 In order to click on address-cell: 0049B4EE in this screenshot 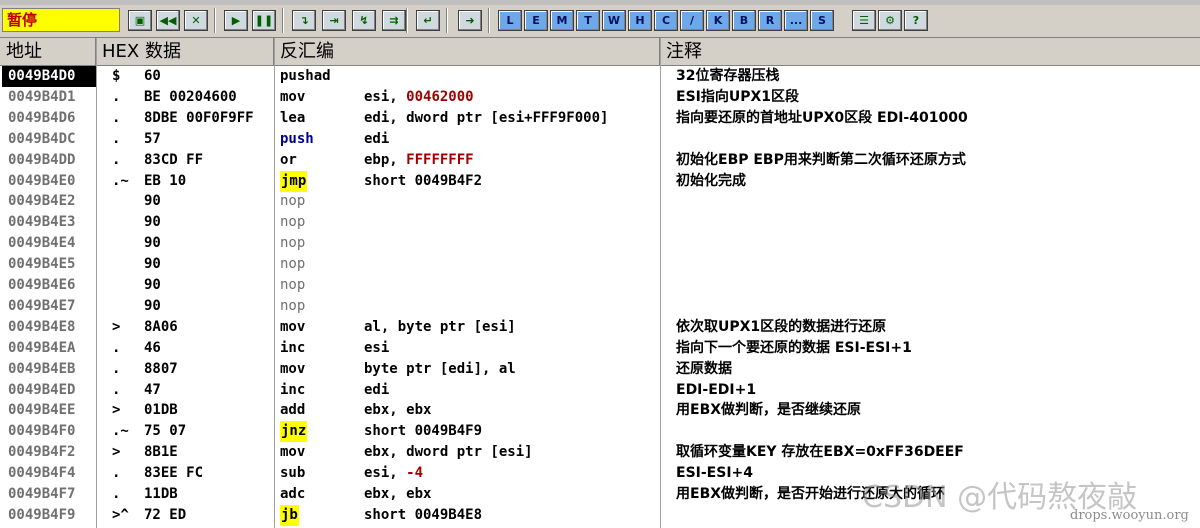, I will do `click(42, 410)`.